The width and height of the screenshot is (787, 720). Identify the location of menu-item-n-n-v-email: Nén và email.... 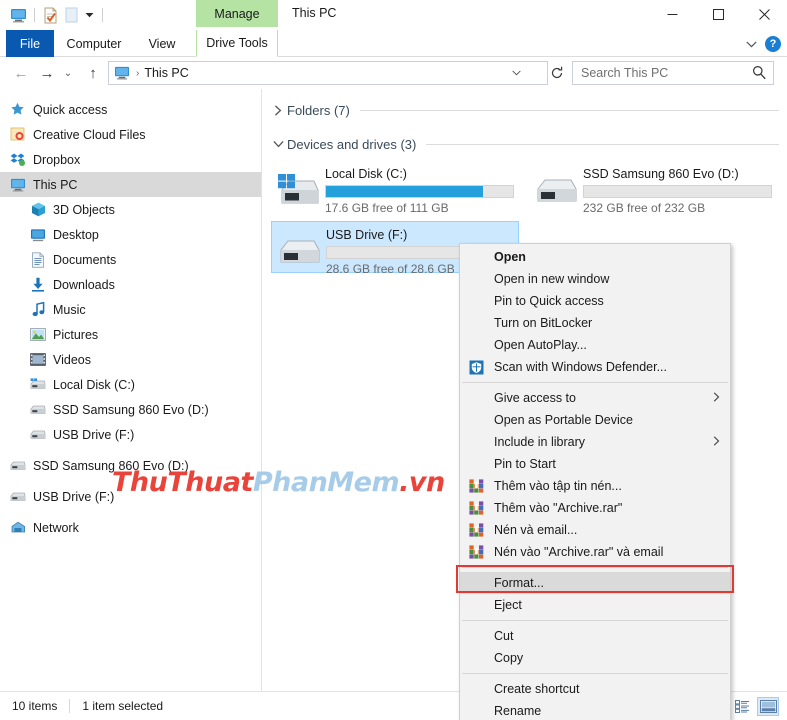
(595, 530).